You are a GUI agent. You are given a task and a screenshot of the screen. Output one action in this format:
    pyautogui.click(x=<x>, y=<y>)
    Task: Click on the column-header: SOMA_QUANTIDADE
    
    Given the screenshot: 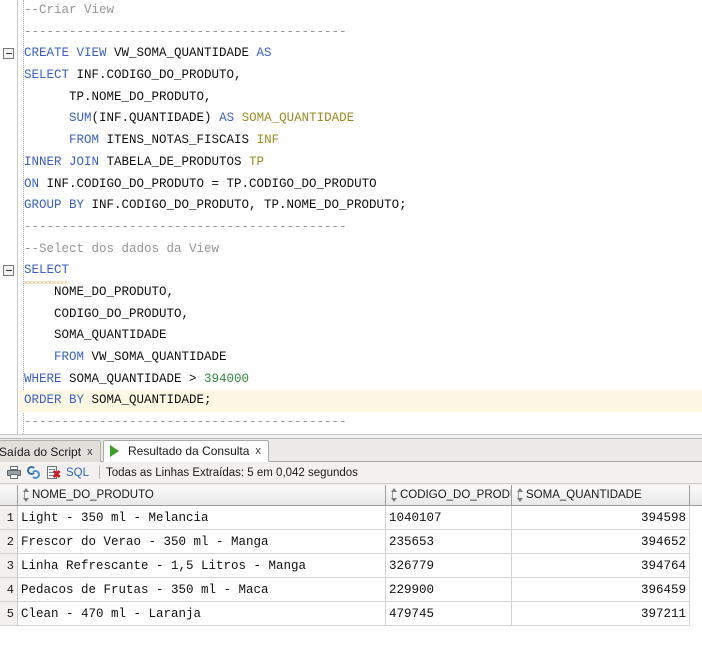 What is the action you would take?
    pyautogui.click(x=601, y=495)
    